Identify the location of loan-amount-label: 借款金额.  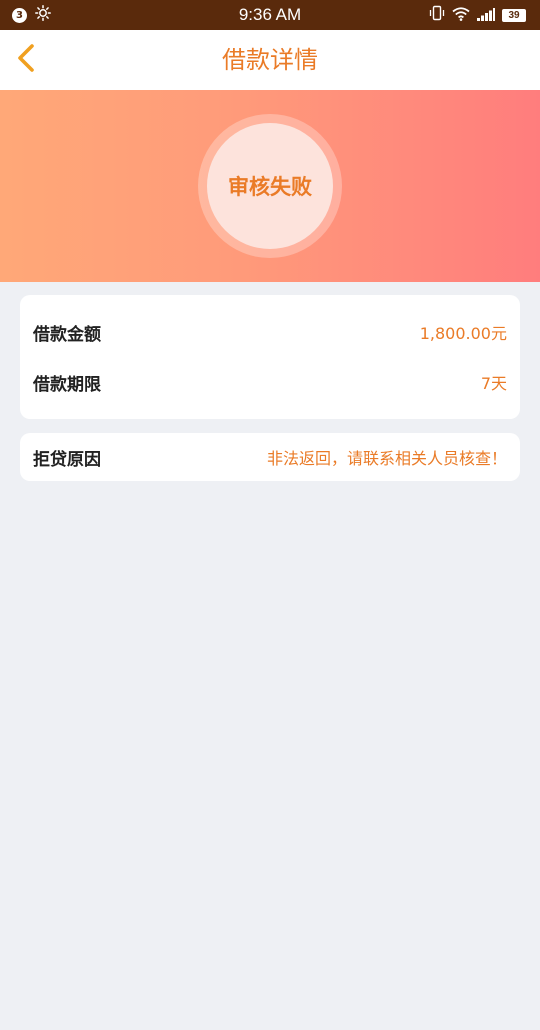
(67, 334).